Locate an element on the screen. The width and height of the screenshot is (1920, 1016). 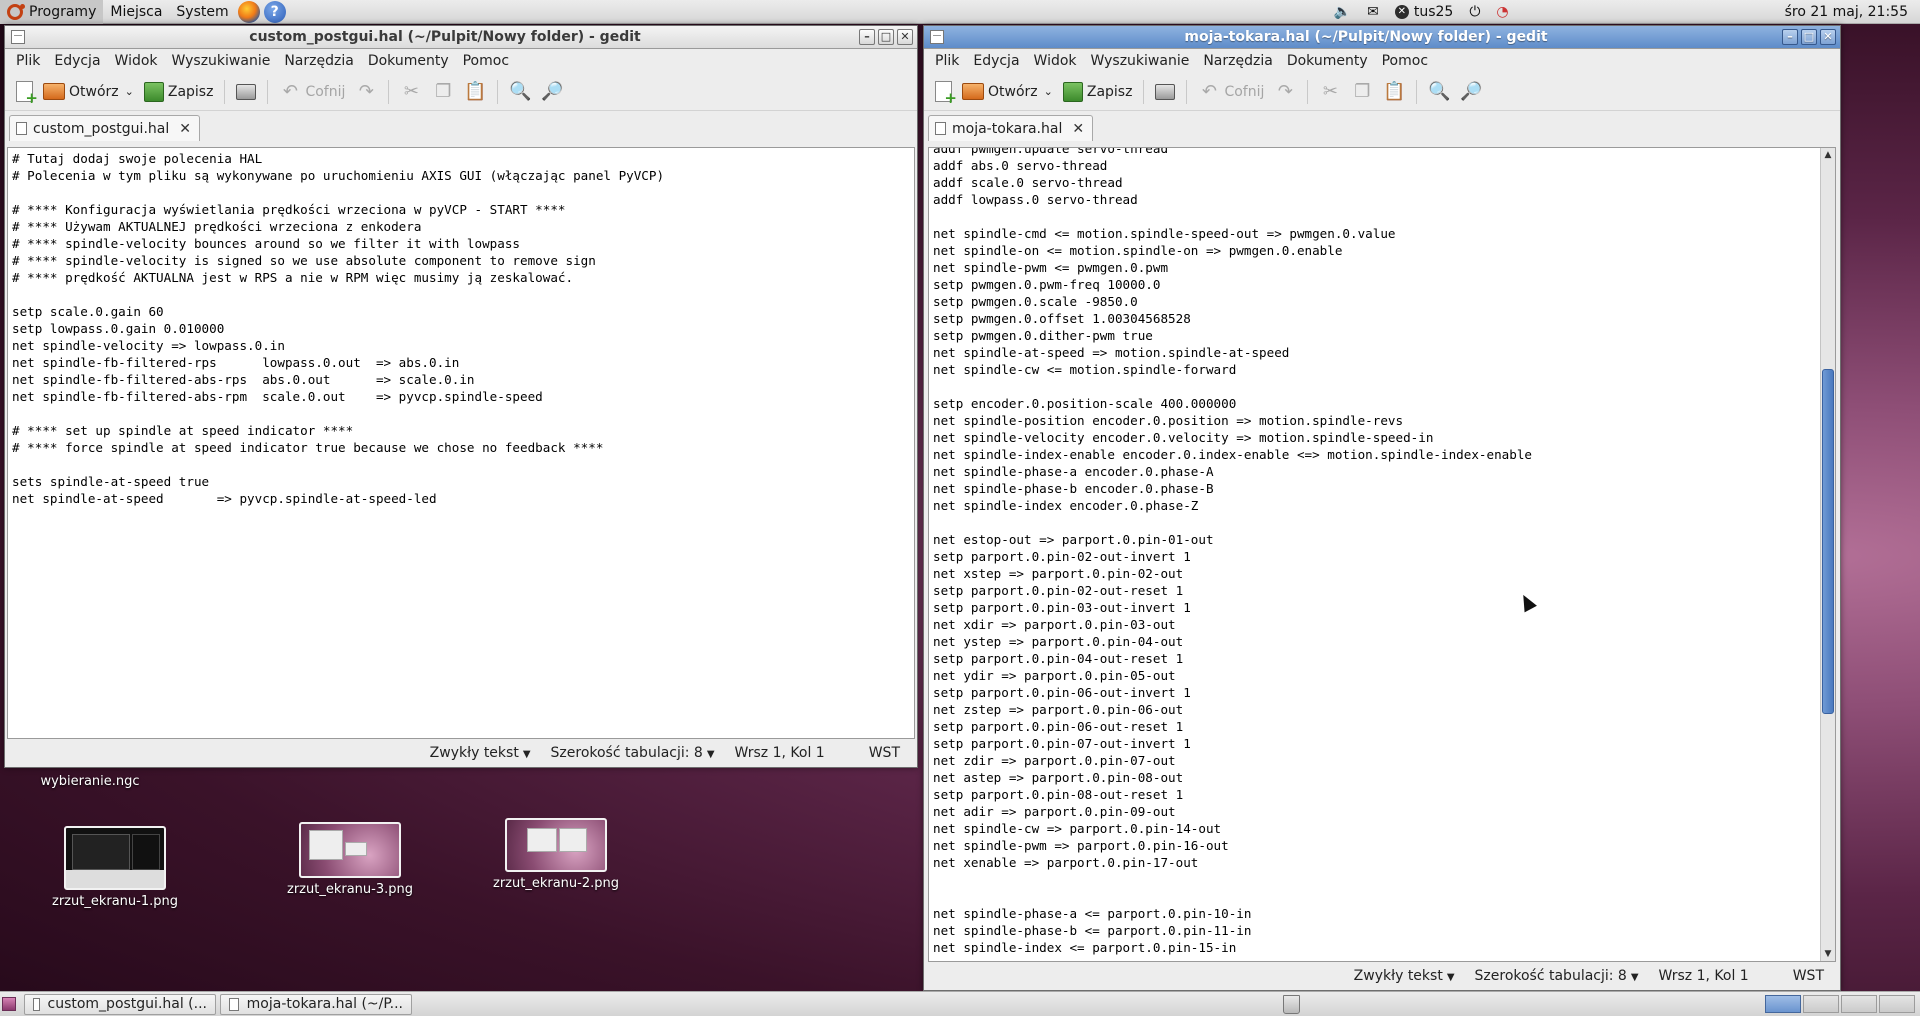
paste-button: 📋 is located at coordinates (475, 92).